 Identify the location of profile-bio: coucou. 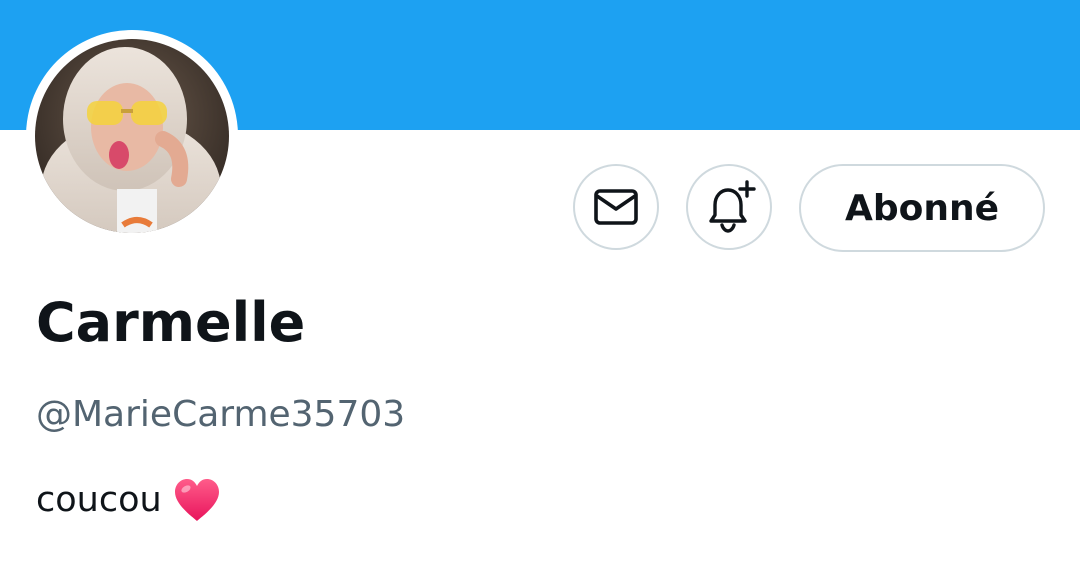
(129, 500).